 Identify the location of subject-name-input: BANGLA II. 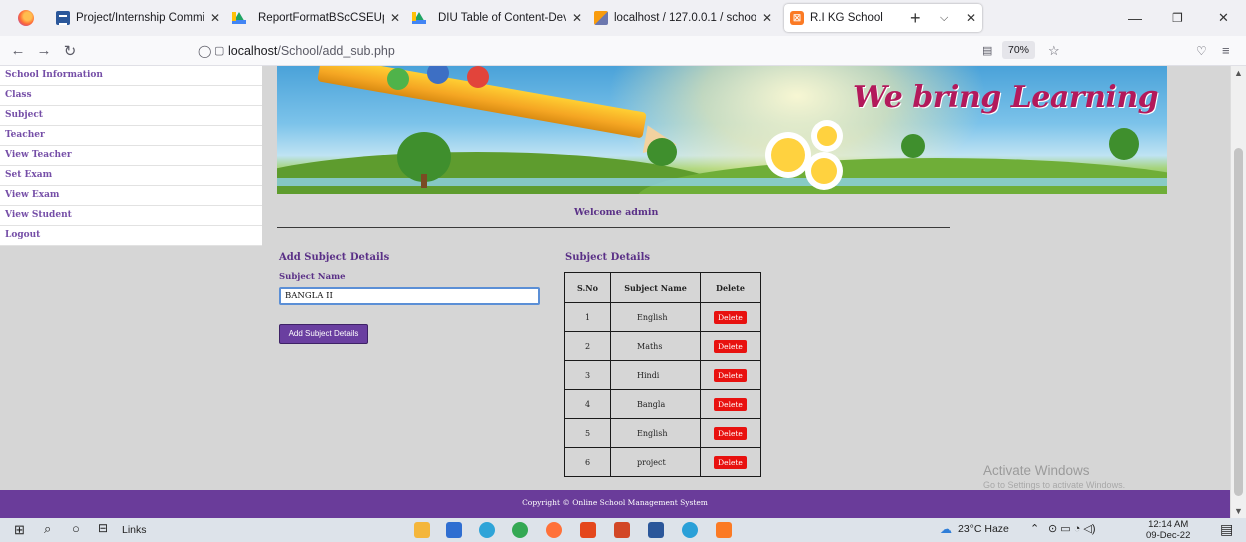
(409, 296).